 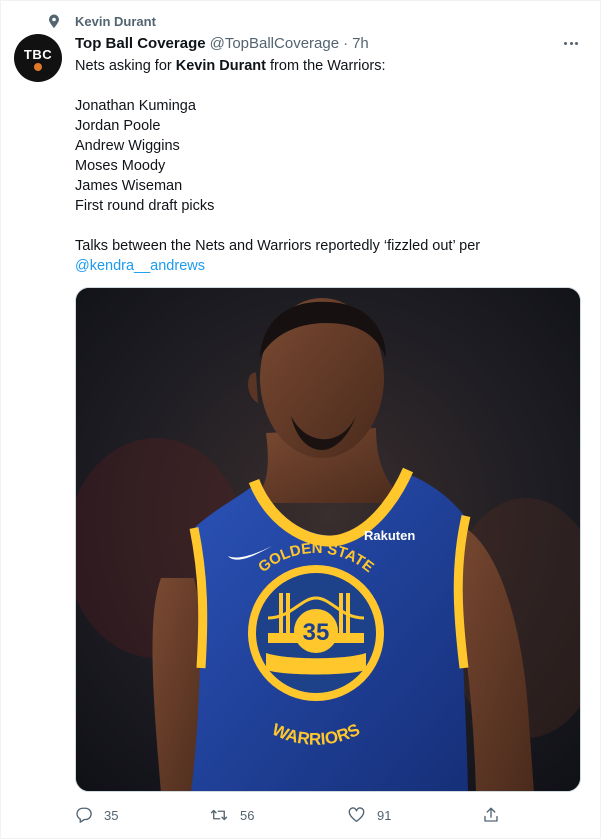 What do you see at coordinates (120, 166) in the screenshot?
I see `list-item: Moses Moody` at bounding box center [120, 166].